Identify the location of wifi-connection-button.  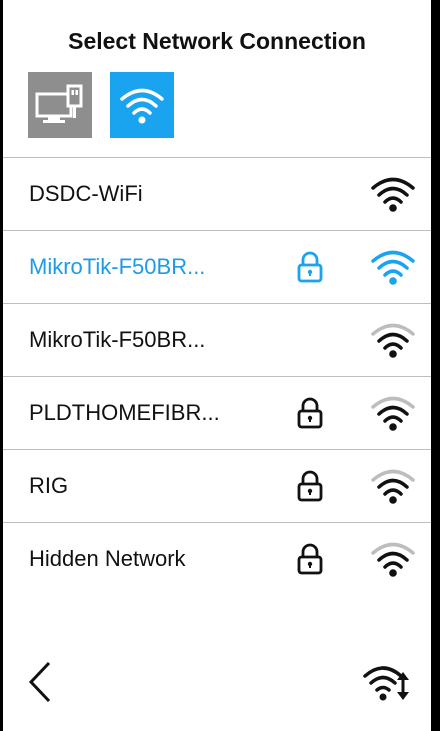
(142, 105).